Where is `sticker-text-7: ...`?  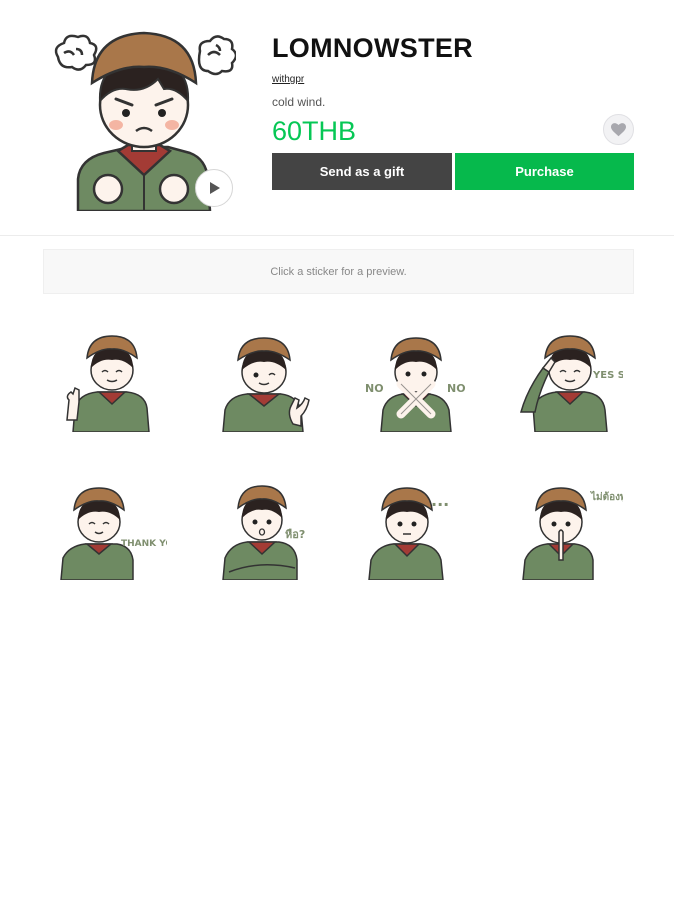
sticker-text-7: ... is located at coordinates (440, 500).